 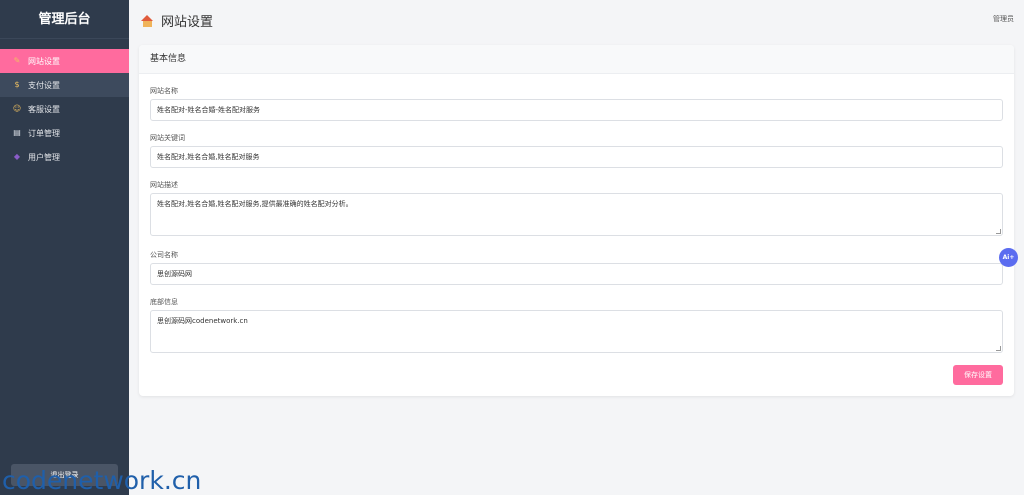 What do you see at coordinates (17, 108) in the screenshot?
I see `user-icon: ☺` at bounding box center [17, 108].